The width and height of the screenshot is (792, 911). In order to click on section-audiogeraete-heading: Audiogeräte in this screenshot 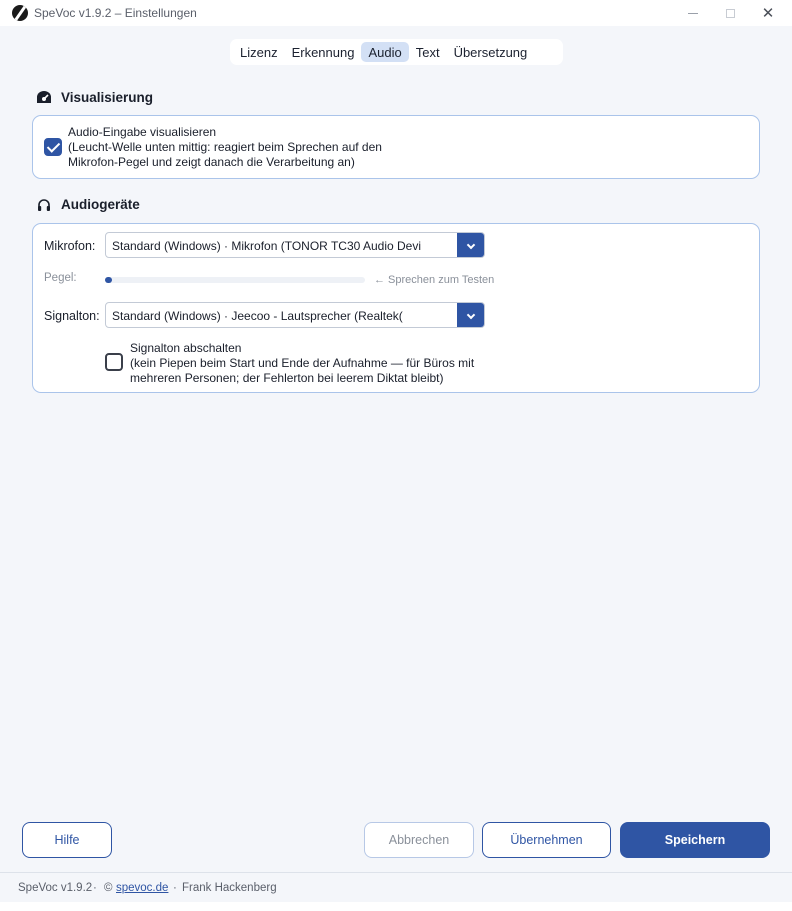, I will do `click(88, 204)`.